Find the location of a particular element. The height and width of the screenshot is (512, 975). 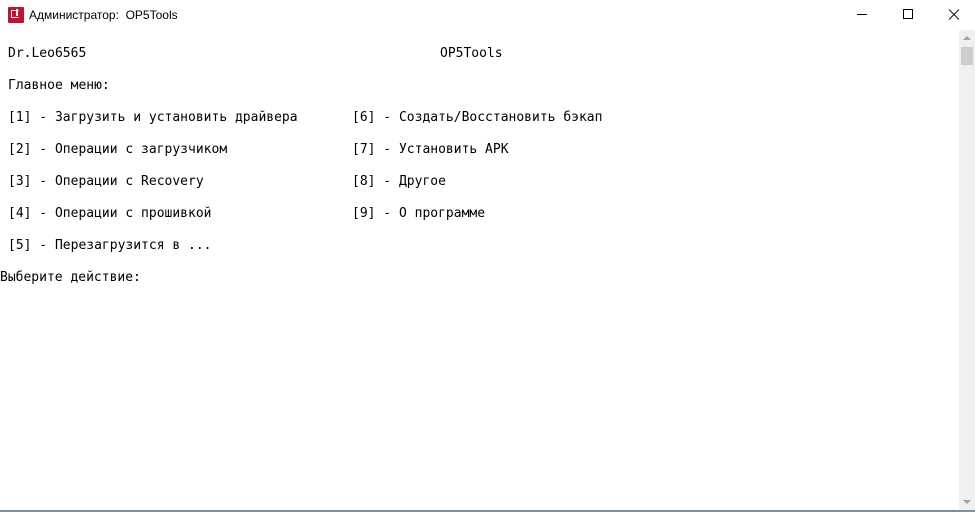

menu-item-1: [1] - Загрузить и установить драйвера is located at coordinates (153, 117).